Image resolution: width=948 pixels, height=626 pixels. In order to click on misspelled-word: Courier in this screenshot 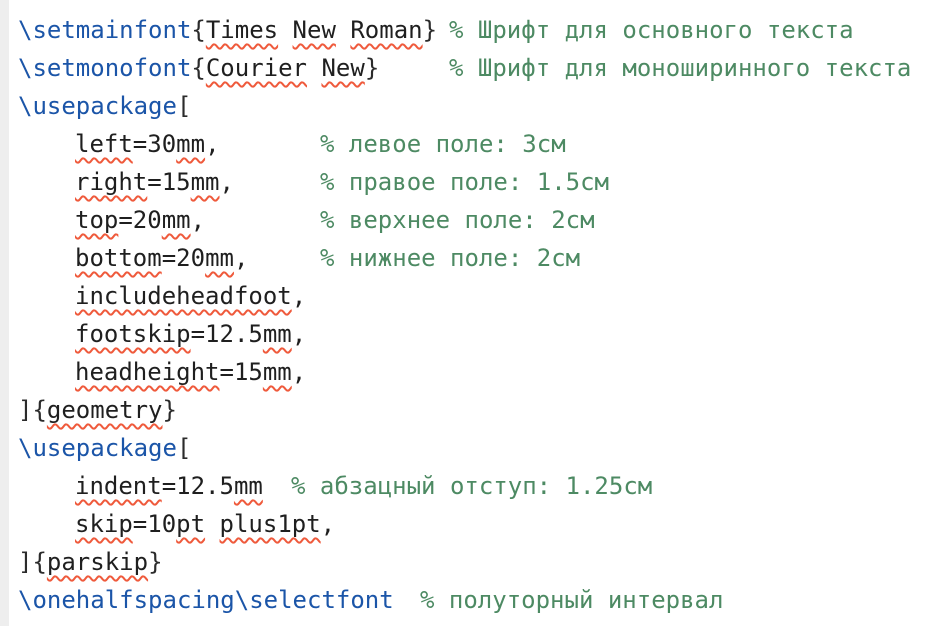, I will do `click(256, 68)`.